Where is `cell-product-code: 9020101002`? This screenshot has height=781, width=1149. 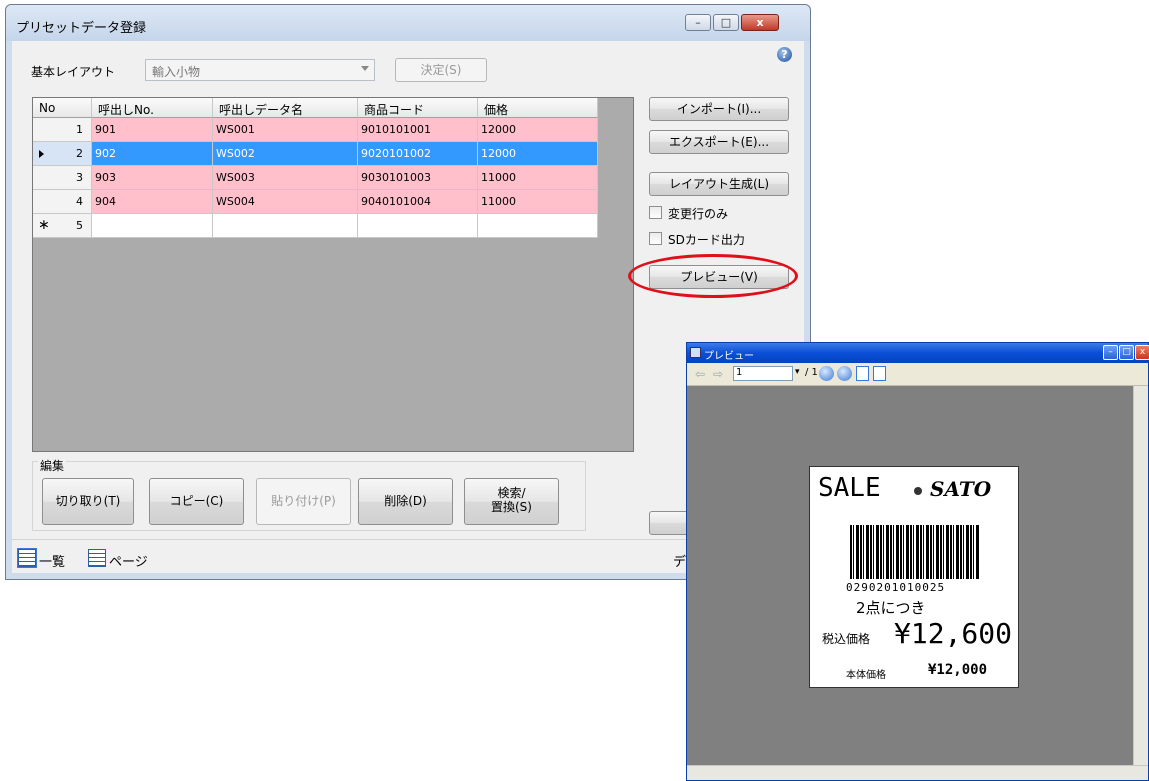 cell-product-code: 9020101002 is located at coordinates (418, 154).